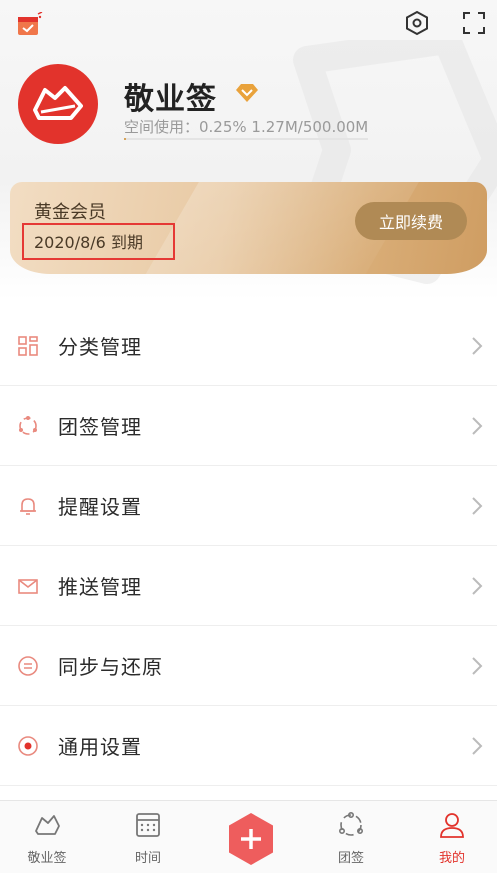  I want to click on membership-title: 黄金会员, so click(70, 212).